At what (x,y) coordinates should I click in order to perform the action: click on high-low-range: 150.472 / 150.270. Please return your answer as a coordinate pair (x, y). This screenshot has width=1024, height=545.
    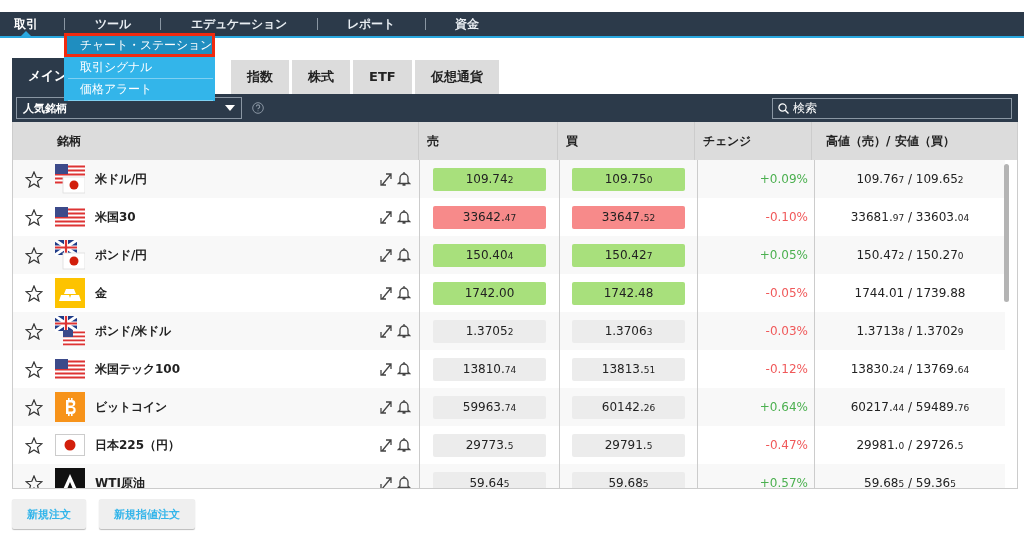
    Looking at the image, I should click on (910, 255).